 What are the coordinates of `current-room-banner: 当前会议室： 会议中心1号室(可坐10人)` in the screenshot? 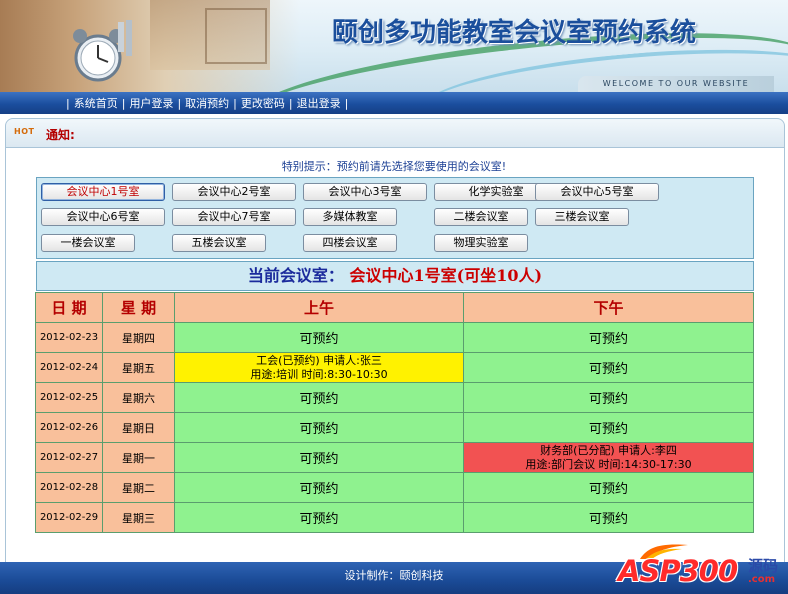 It's located at (395, 276).